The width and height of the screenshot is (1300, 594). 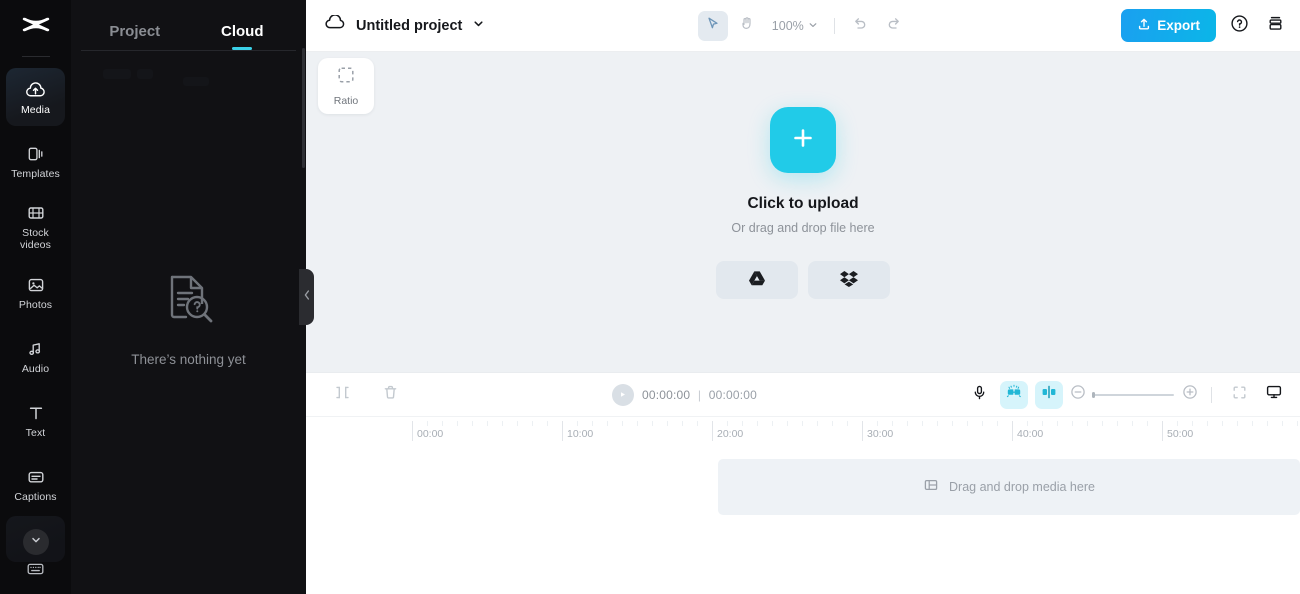 I want to click on zoom-slider-track, so click(x=1133, y=394).